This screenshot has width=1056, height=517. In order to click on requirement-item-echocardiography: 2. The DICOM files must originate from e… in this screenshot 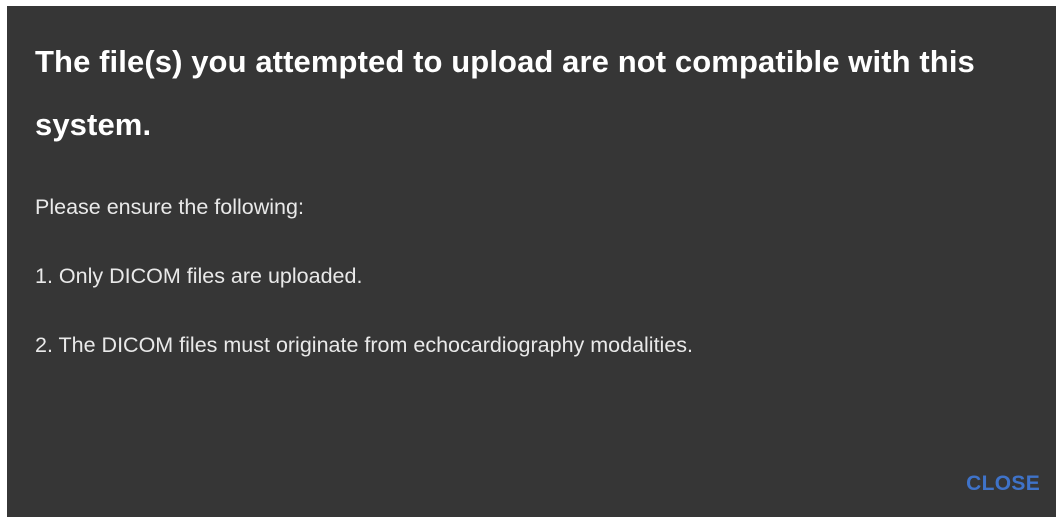, I will do `click(364, 345)`.